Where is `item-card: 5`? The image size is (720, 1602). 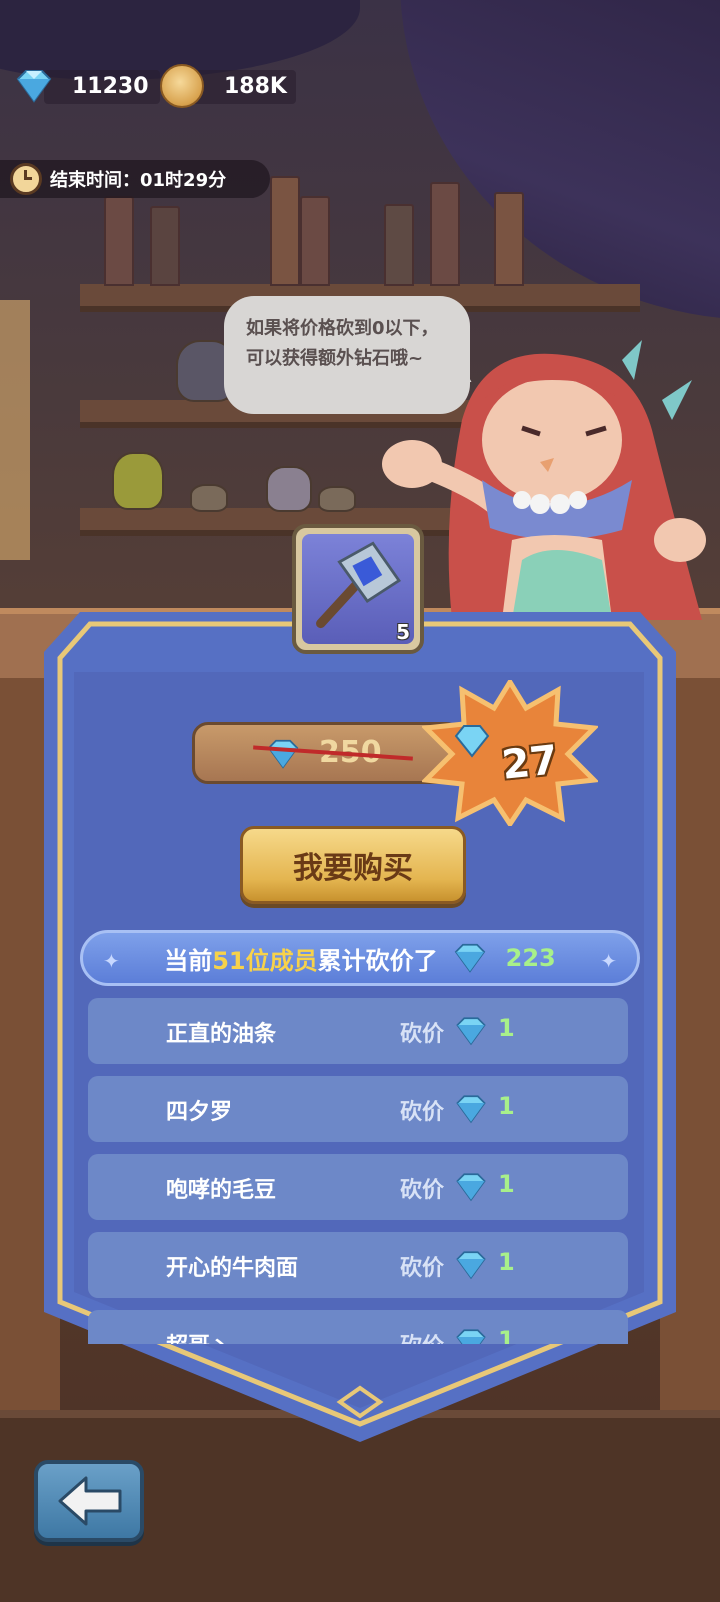 item-card: 5 is located at coordinates (358, 589).